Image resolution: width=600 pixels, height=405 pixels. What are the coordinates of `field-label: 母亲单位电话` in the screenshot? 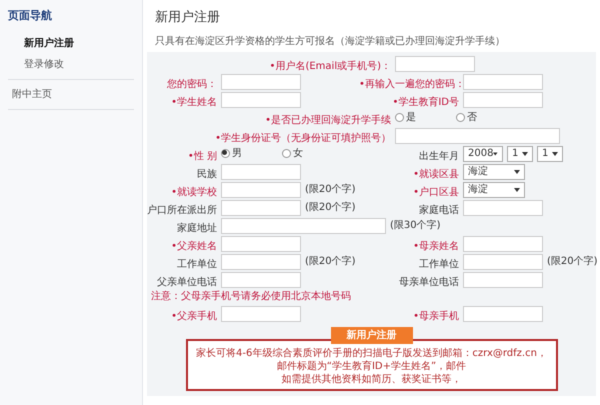 It's located at (429, 282).